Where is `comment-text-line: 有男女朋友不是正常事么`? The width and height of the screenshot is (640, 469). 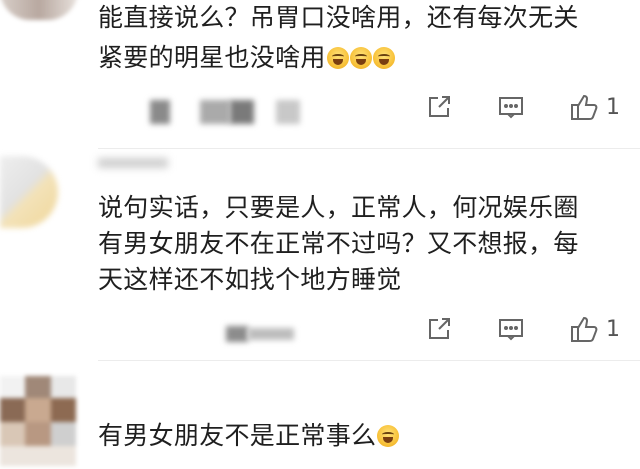 comment-text-line: 有男女朋友不是正常事么 is located at coordinates (359, 436).